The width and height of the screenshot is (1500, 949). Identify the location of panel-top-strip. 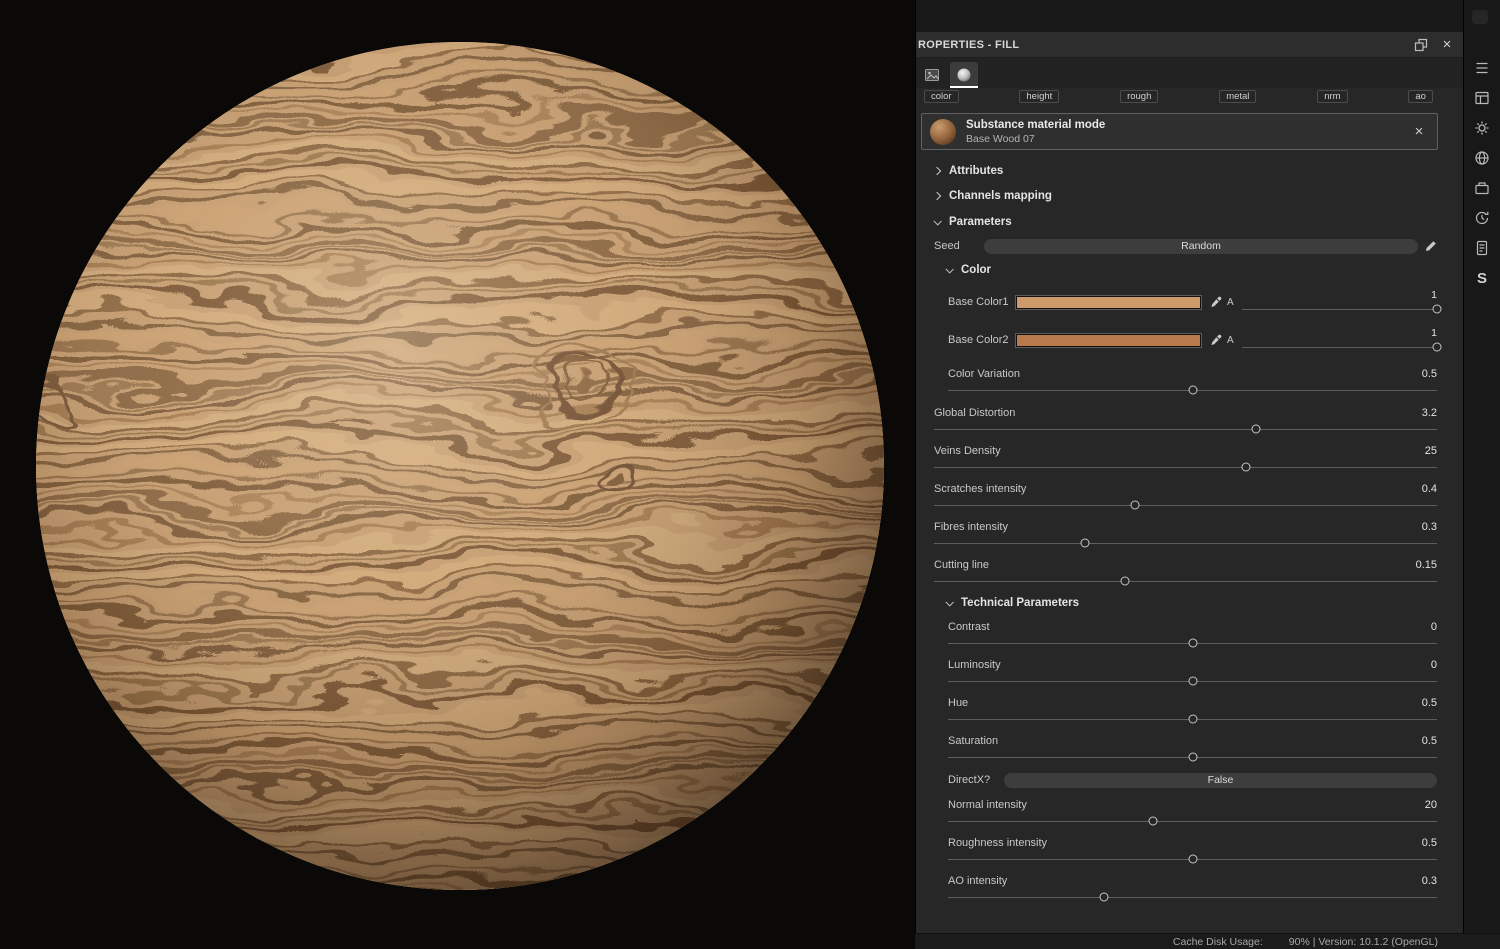
(1189, 16).